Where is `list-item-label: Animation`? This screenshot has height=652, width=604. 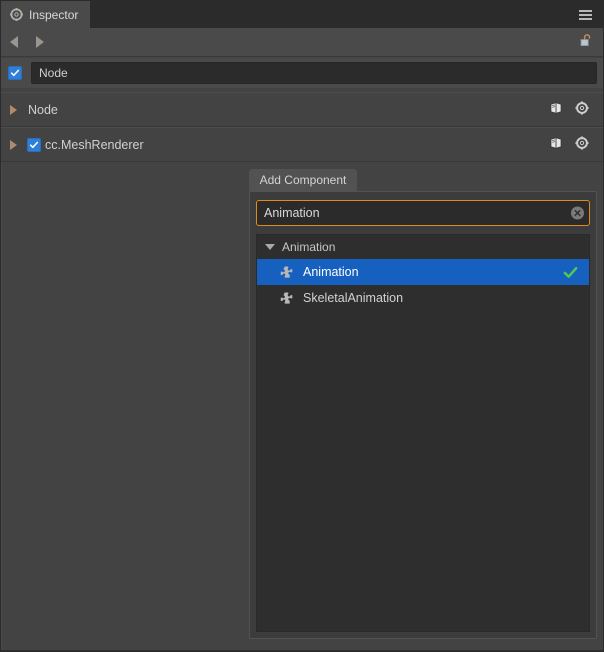
list-item-label: Animation is located at coordinates (331, 272).